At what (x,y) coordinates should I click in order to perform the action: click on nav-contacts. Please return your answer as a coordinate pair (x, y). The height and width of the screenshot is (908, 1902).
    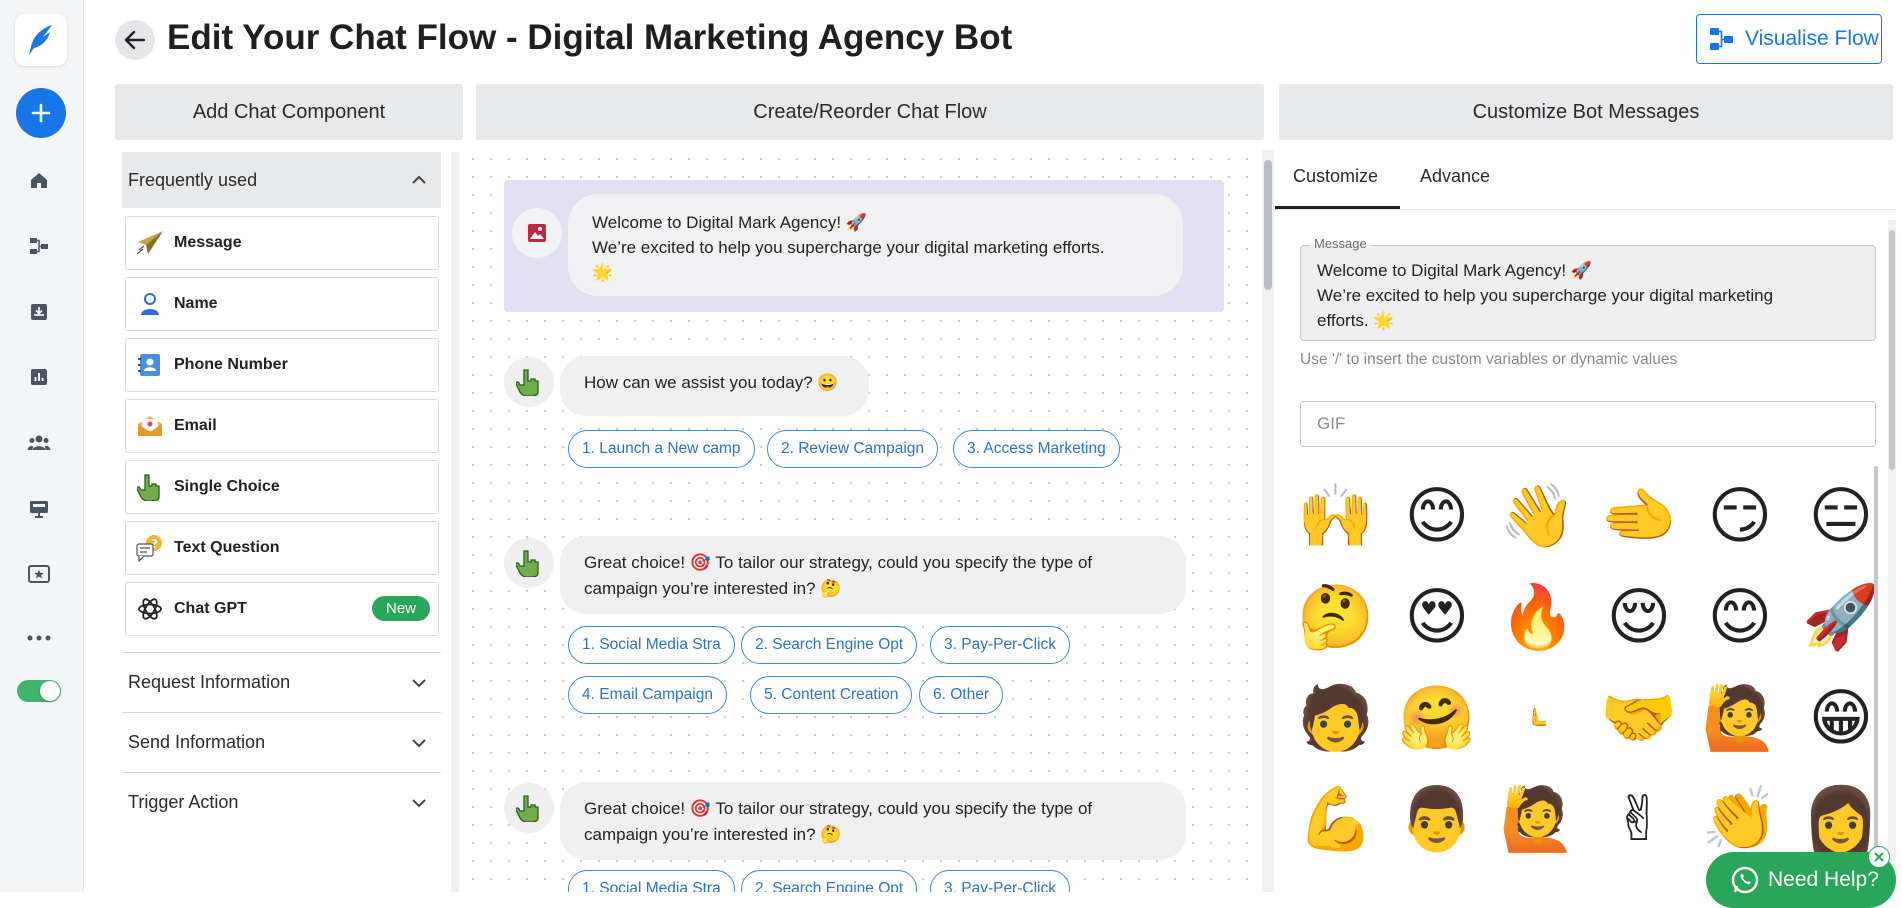
    Looking at the image, I should click on (39, 443).